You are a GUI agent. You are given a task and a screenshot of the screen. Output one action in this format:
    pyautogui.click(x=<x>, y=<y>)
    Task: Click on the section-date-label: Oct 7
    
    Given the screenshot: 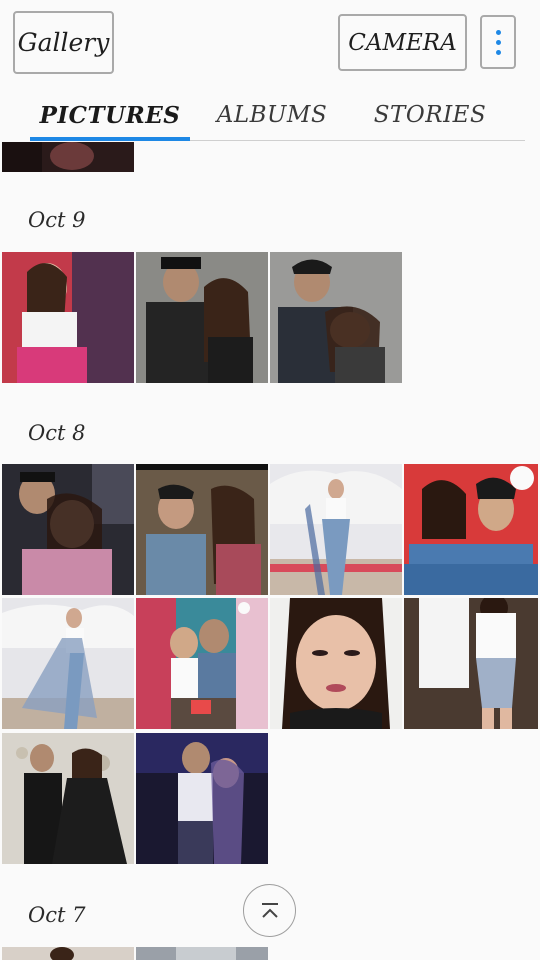 What is the action you would take?
    pyautogui.click(x=57, y=915)
    